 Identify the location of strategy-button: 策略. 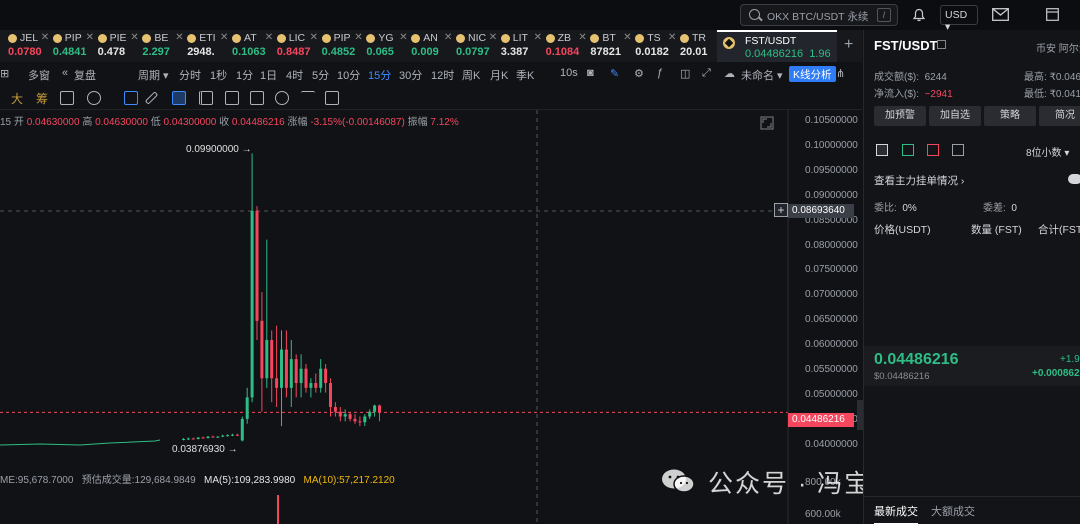
(1010, 116).